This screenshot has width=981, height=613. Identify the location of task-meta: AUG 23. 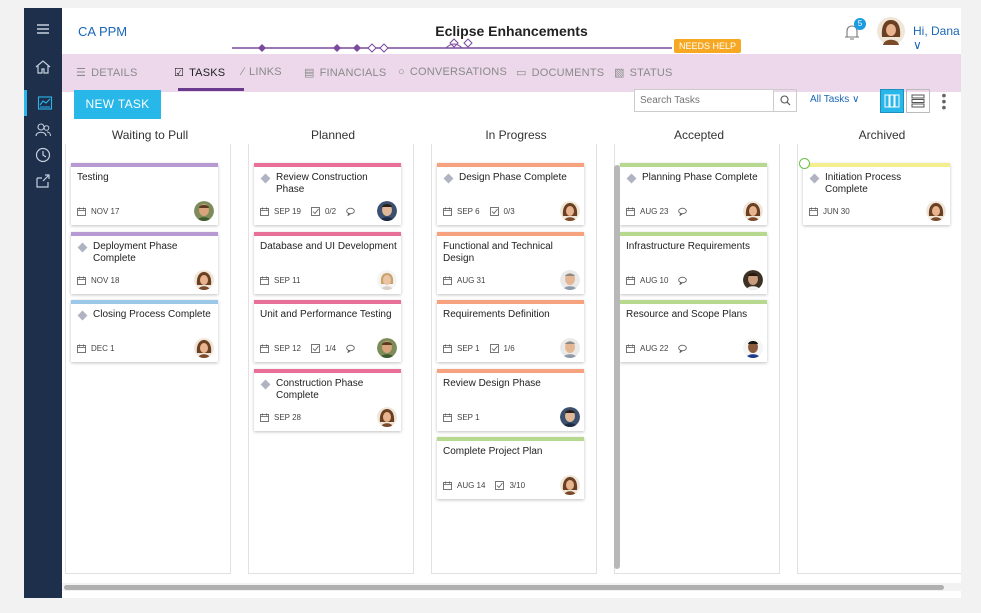
(664, 211).